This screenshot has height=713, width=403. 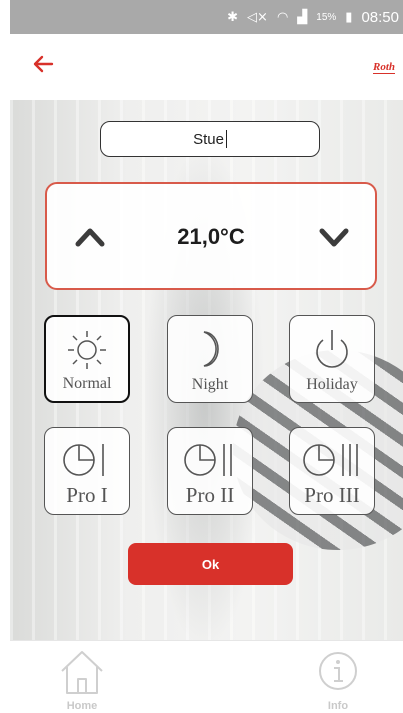 What do you see at coordinates (380, 17) in the screenshot?
I see `status-time: 08:50` at bounding box center [380, 17].